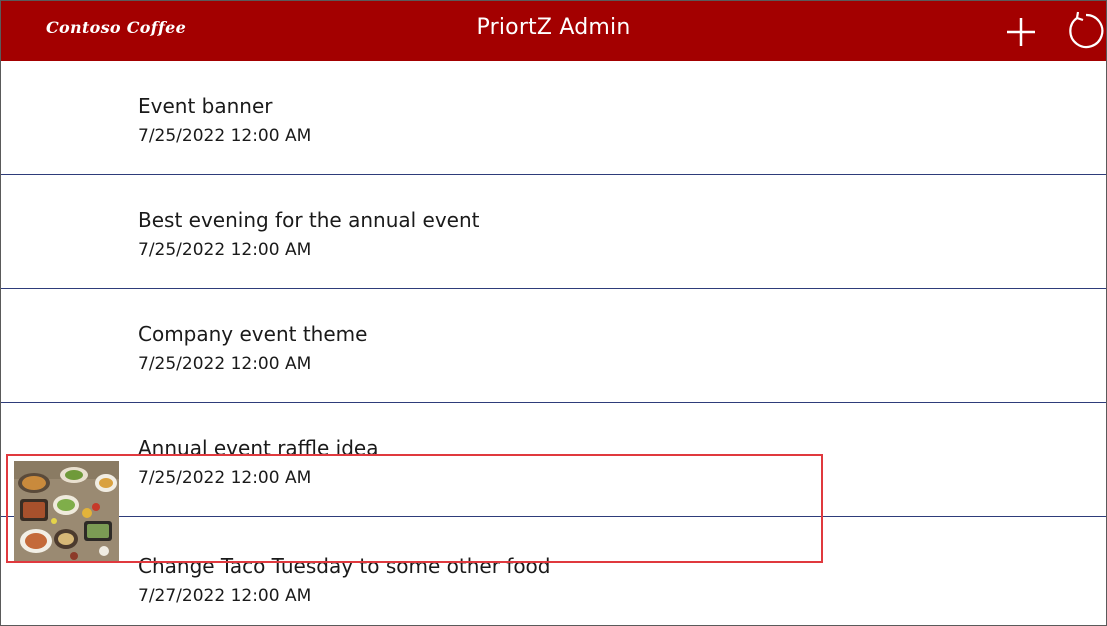 Image resolution: width=1107 pixels, height=626 pixels. I want to click on item-title: Annual event raffle idea, so click(258, 448).